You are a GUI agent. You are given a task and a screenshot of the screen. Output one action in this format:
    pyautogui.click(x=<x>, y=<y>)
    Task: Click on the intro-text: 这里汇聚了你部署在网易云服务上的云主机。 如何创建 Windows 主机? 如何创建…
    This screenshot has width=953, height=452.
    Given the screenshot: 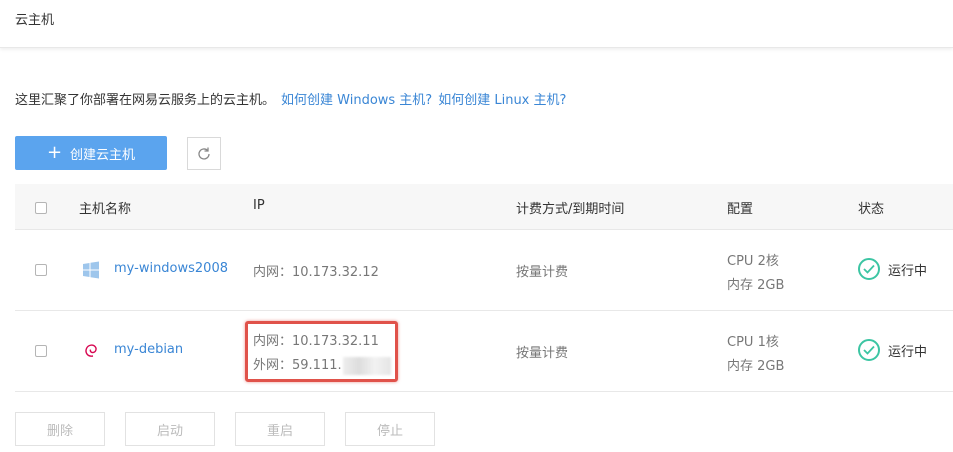 What is the action you would take?
    pyautogui.click(x=290, y=98)
    